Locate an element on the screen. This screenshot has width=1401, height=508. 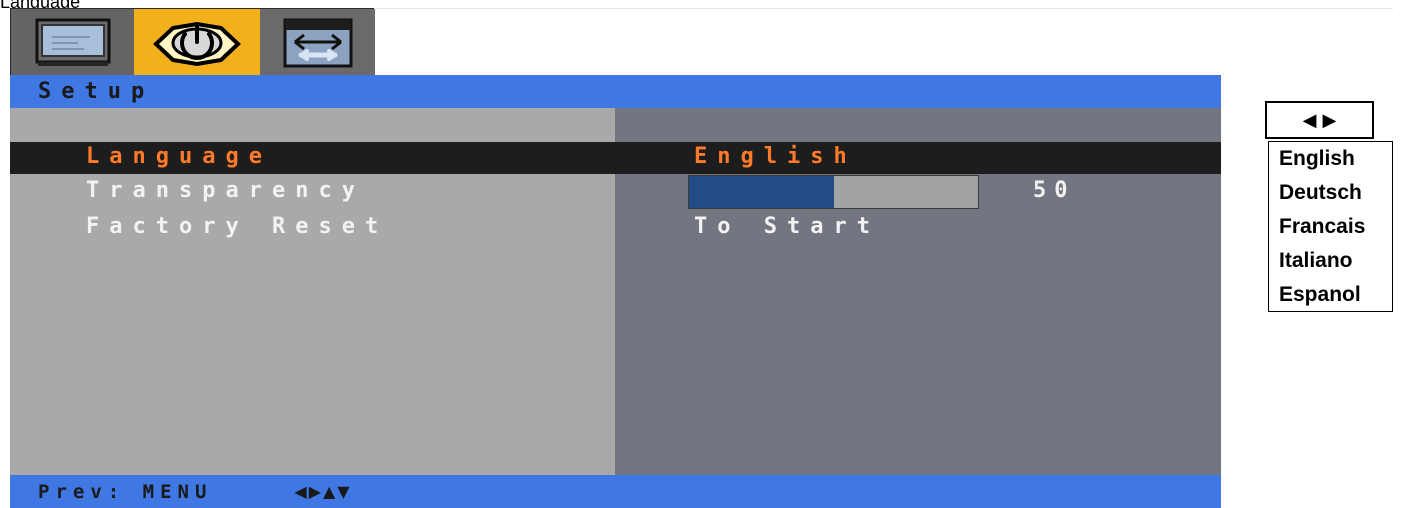
language-option-deutsch: Deutsch is located at coordinates (1330, 193).